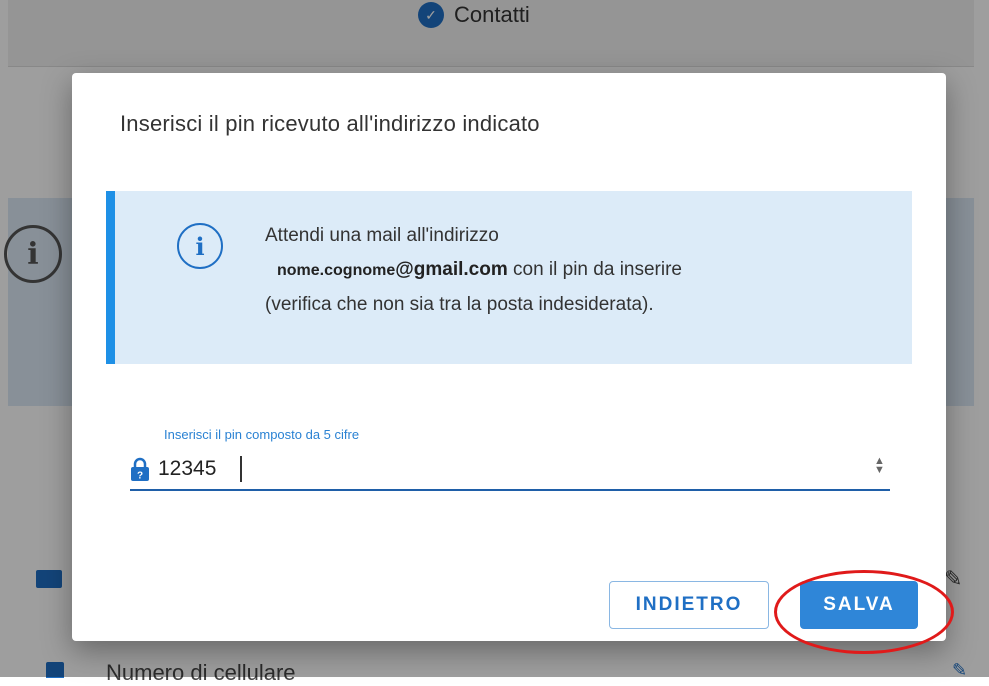 The width and height of the screenshot is (989, 686). Describe the element at coordinates (262, 434) in the screenshot. I see `pin-field-label: Inserisci il pin composto da 5 cifre` at that location.